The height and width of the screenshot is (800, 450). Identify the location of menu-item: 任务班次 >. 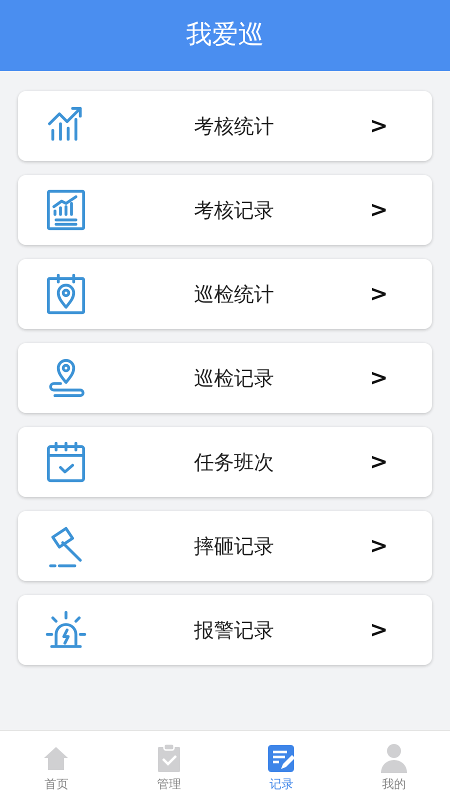
(225, 462).